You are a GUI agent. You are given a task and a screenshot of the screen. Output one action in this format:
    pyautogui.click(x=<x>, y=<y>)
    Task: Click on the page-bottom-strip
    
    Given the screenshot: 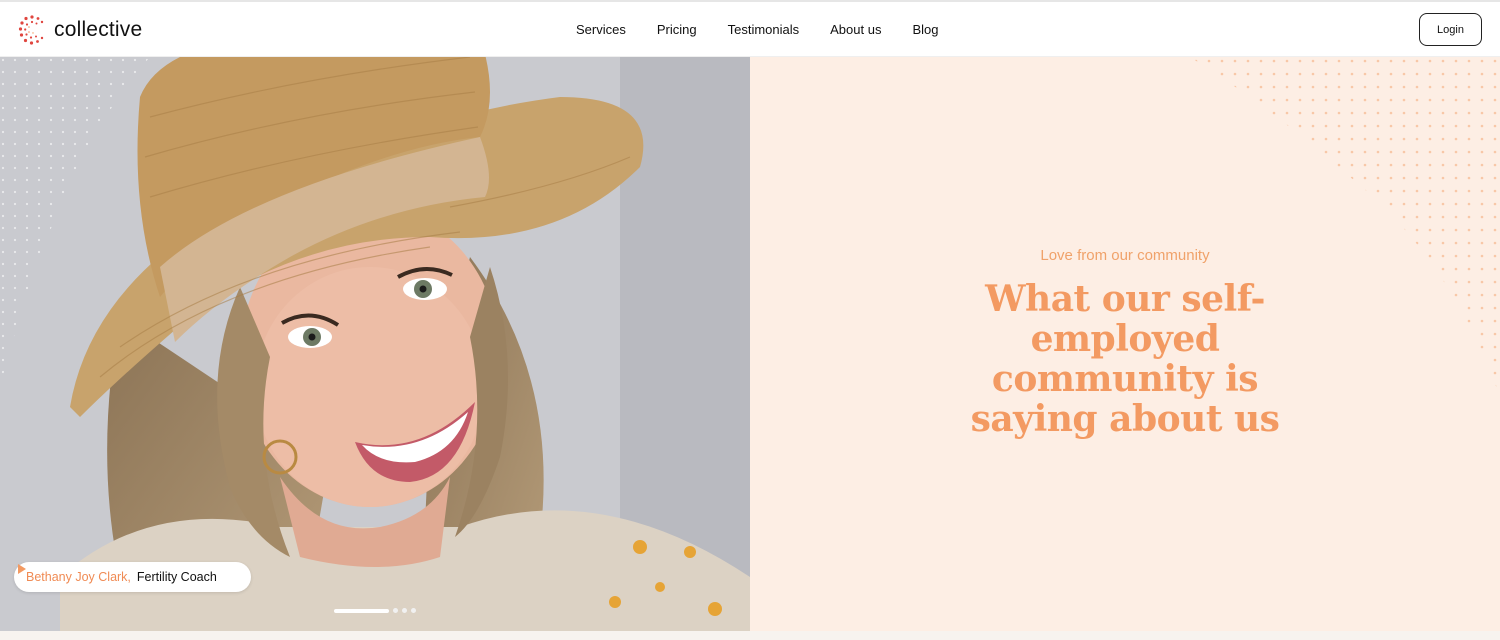 What is the action you would take?
    pyautogui.click(x=750, y=635)
    